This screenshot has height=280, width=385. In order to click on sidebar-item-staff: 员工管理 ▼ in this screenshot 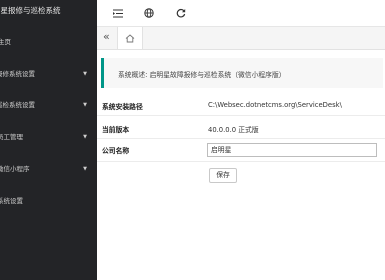, I will do `click(48, 137)`.